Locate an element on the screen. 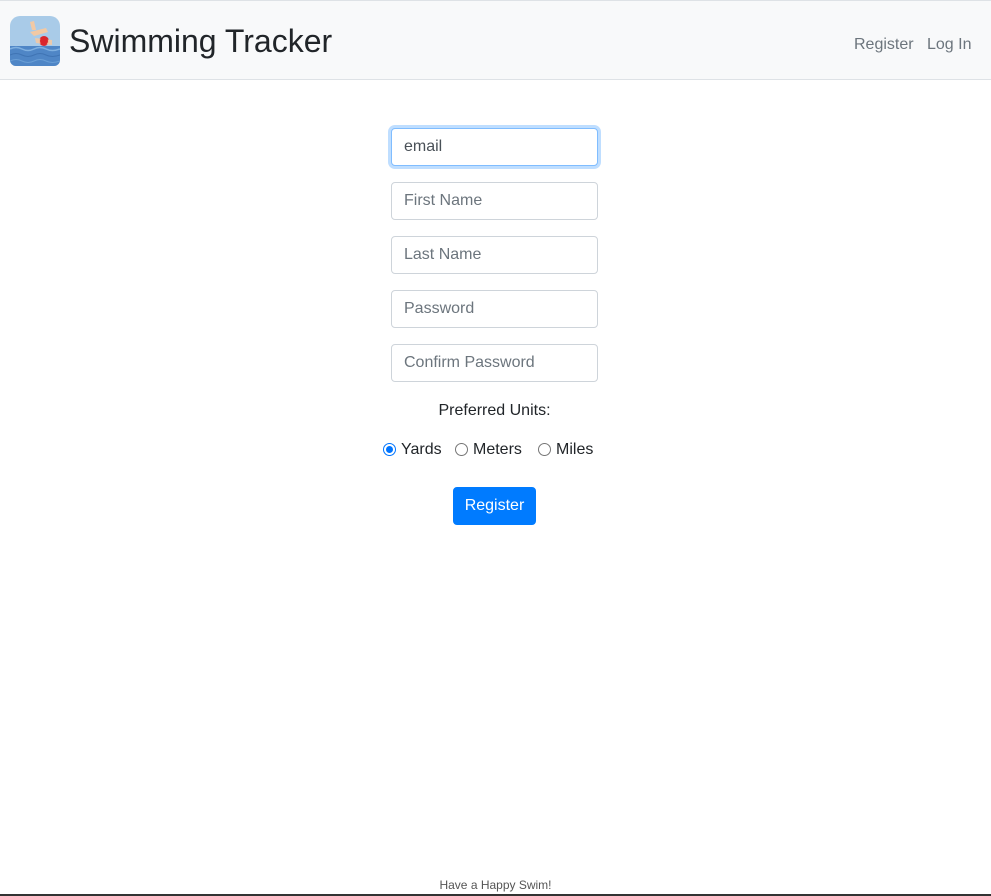 This screenshot has width=991, height=896. yards-radio is located at coordinates (389, 449).